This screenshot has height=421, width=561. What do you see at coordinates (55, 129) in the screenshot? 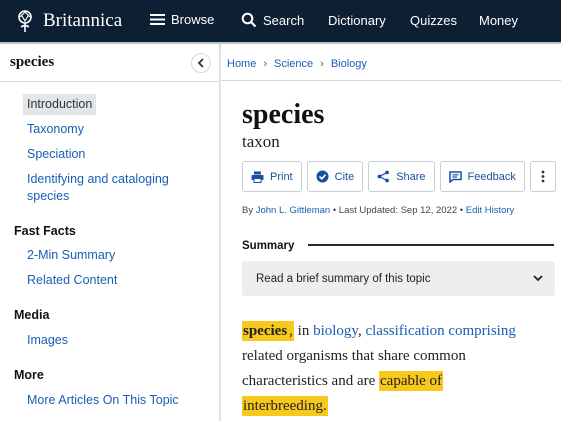
I see `toc-item-taxonomy: Taxonomy` at bounding box center [55, 129].